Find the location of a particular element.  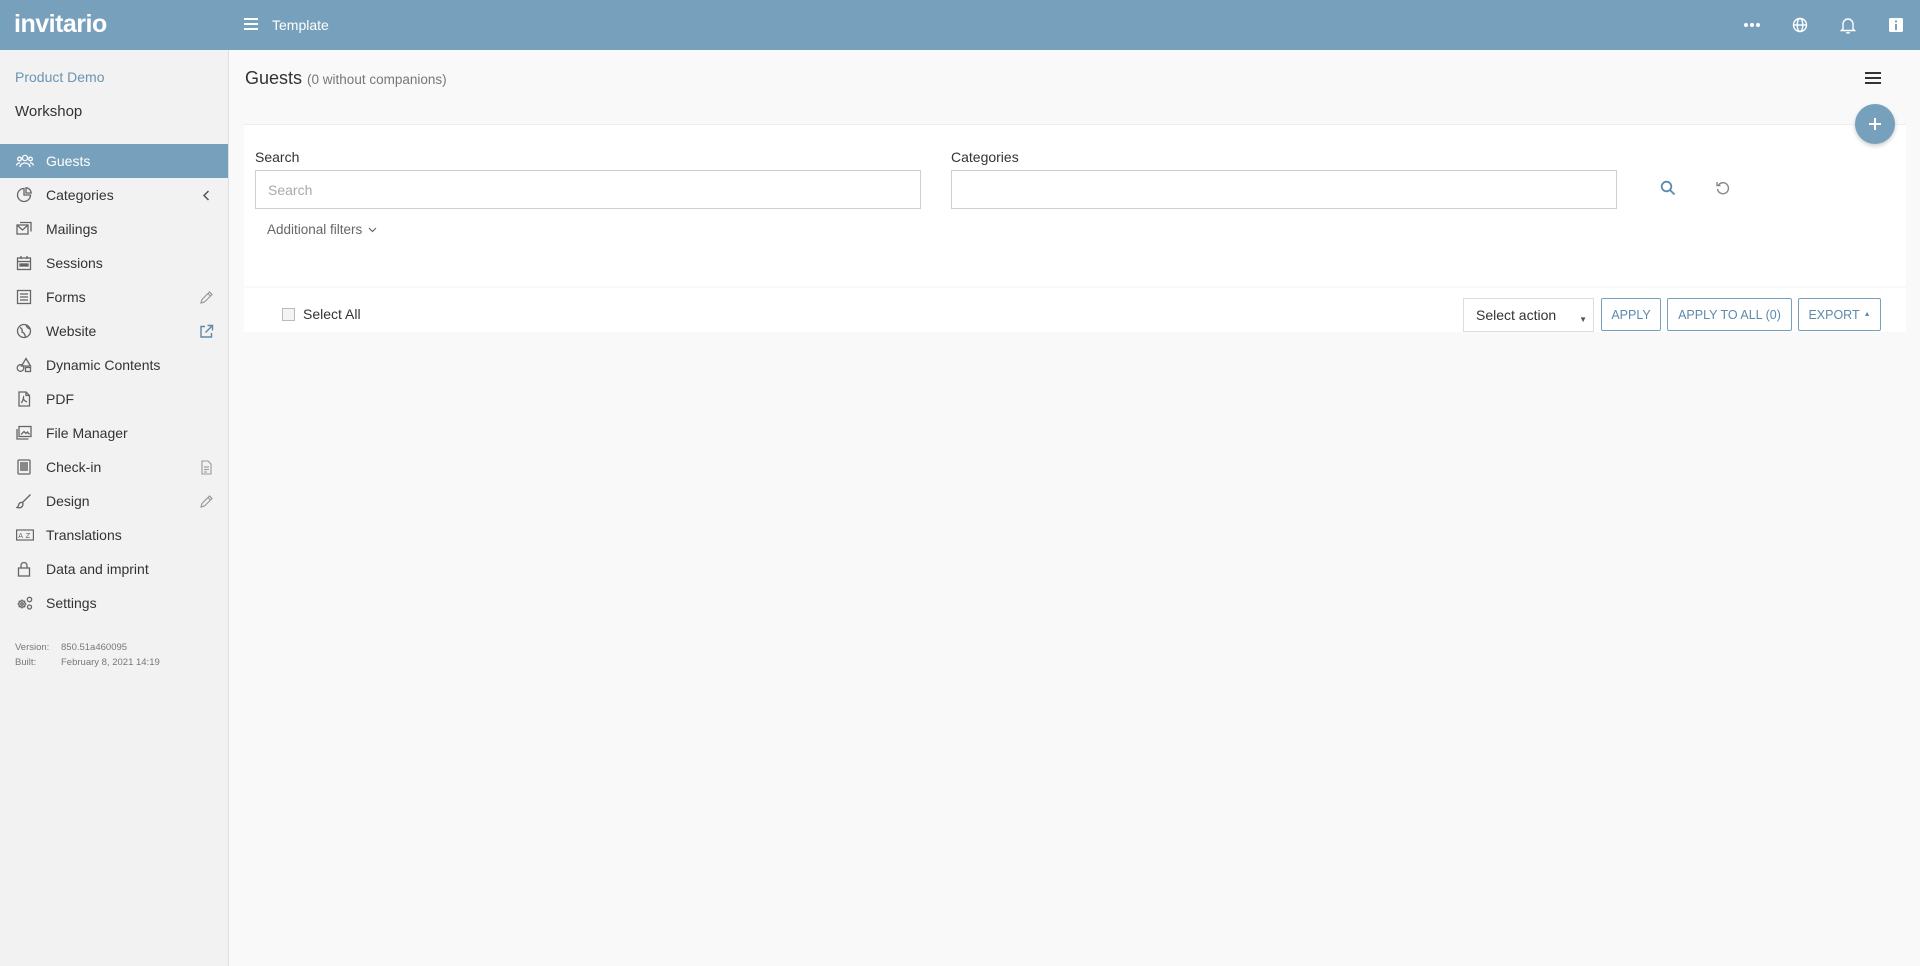

select-all-checkbox is located at coordinates (288, 314).